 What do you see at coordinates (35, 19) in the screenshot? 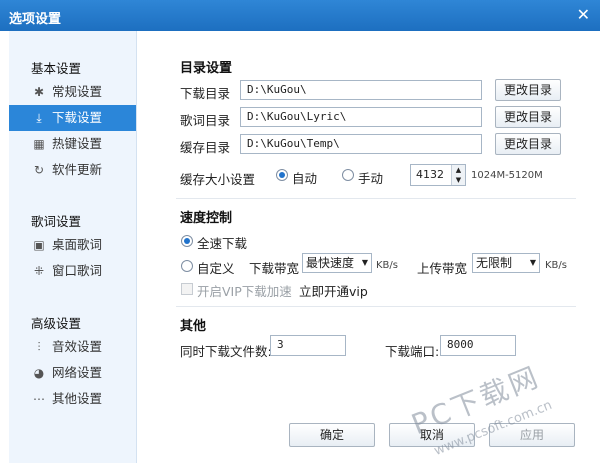
I see `window-title: 选项设置` at bounding box center [35, 19].